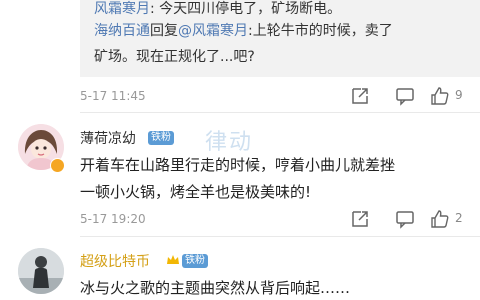 This screenshot has height=300, width=480. Describe the element at coordinates (108, 138) in the screenshot. I see `comment-username: 薄荷凉幼` at that location.